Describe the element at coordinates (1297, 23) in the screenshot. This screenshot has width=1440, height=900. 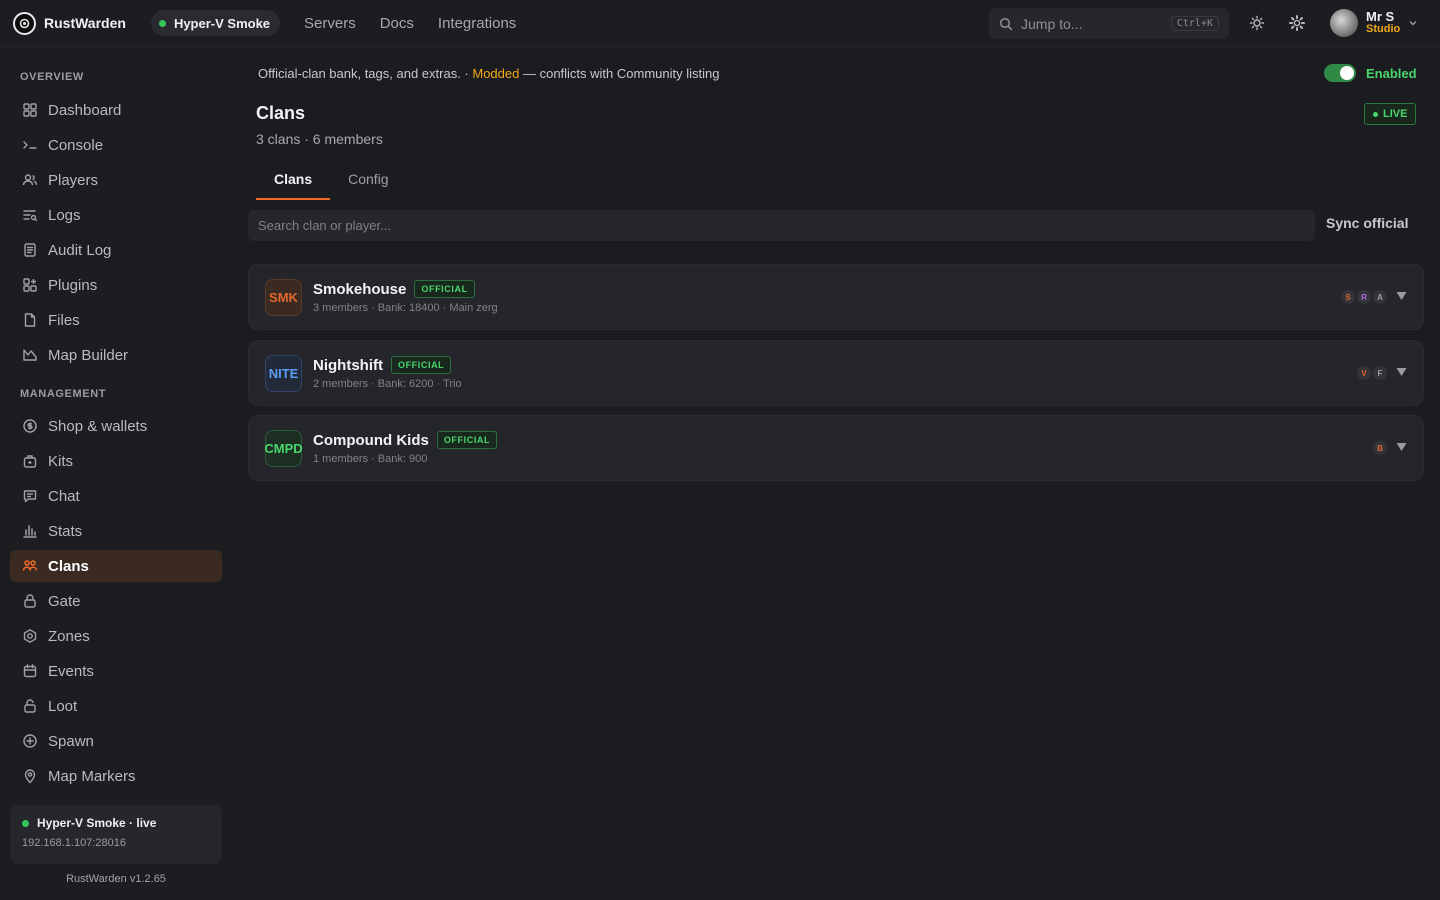
I see `settings-gear-icon` at that location.